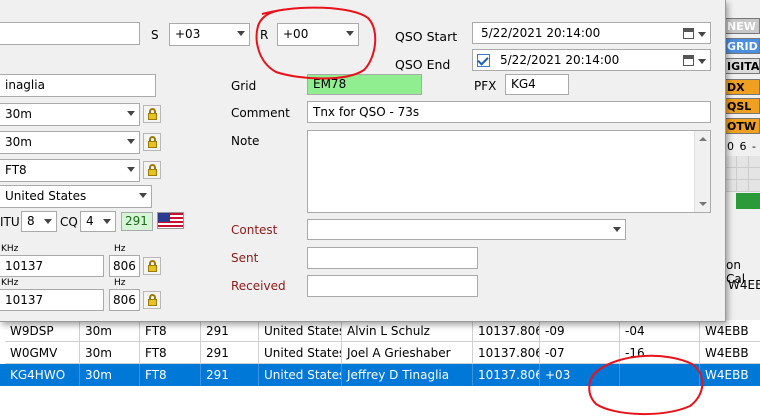  What do you see at coordinates (537, 84) in the screenshot?
I see `pfx-field: KG4` at bounding box center [537, 84].